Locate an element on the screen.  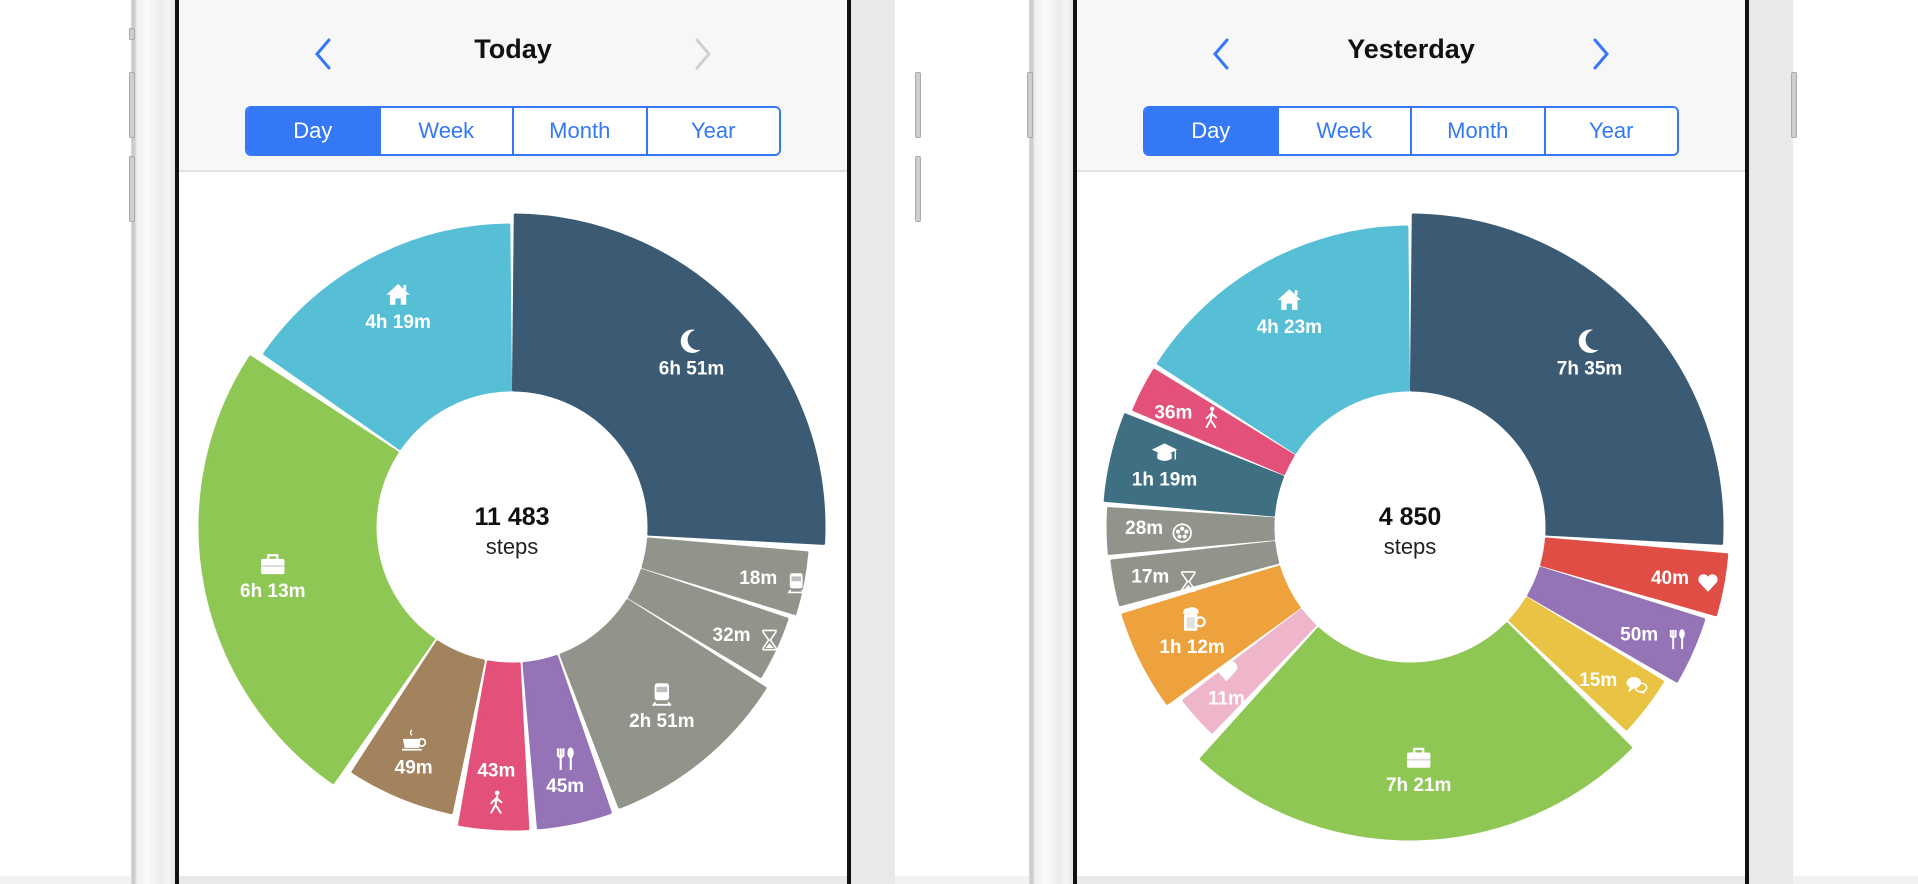
page-title: Yesterday is located at coordinates (1411, 49).